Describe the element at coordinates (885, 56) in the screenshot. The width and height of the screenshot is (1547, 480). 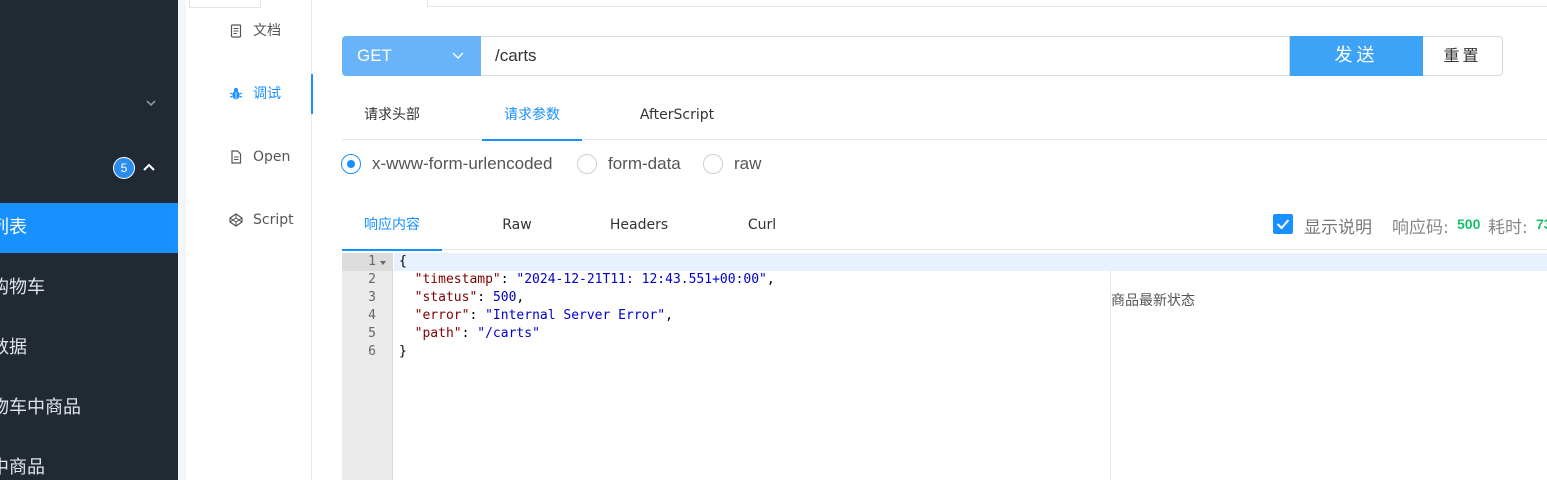
I see `url-input: /carts` at that location.